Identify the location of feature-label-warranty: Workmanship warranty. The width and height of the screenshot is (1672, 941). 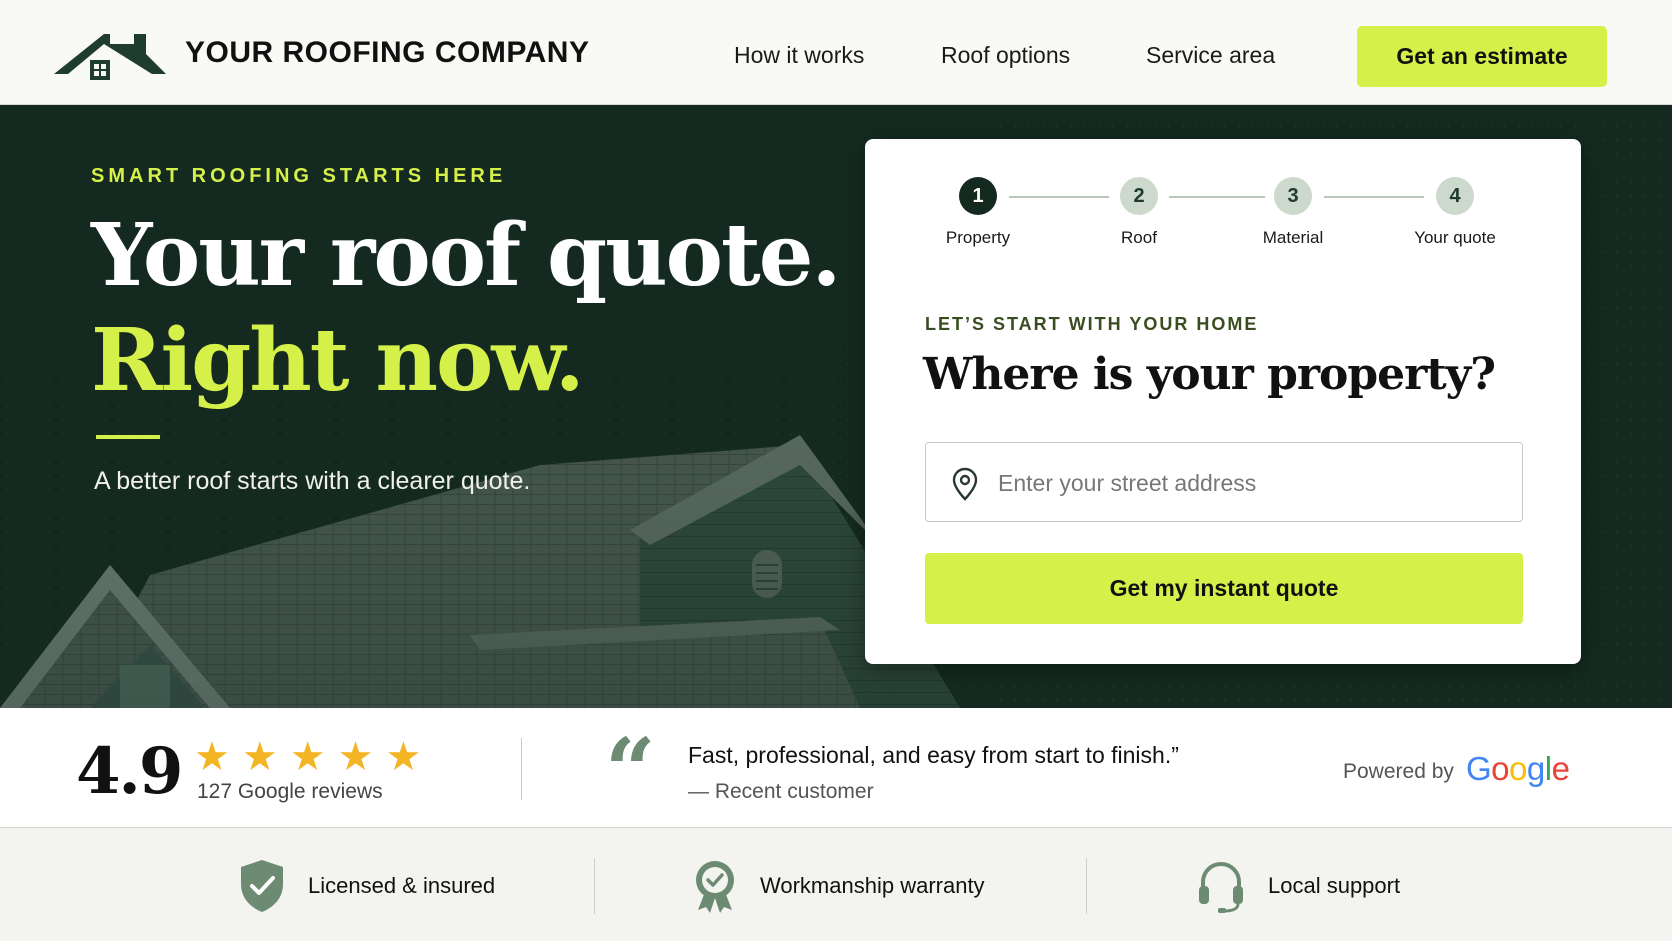
(872, 885).